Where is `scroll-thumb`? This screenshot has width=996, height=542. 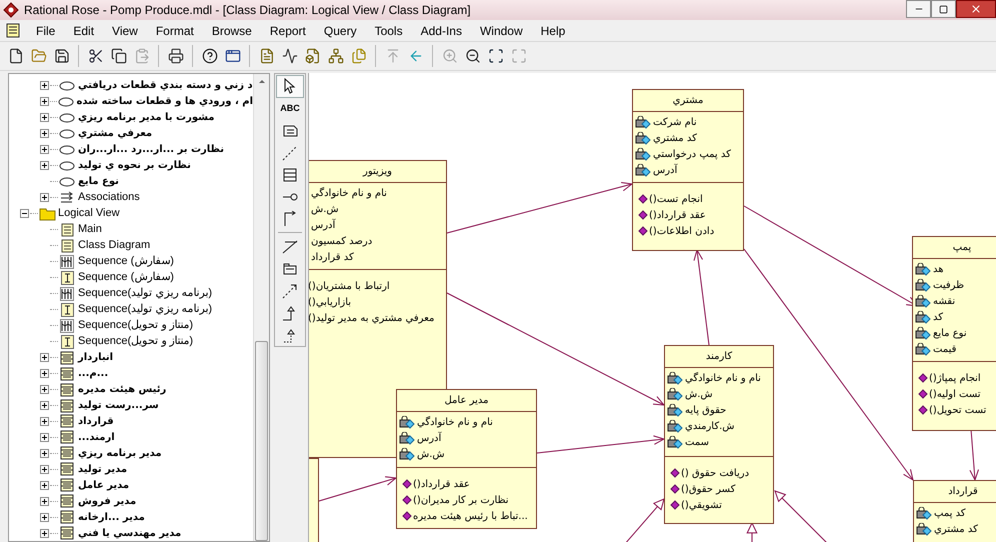 scroll-thumb is located at coordinates (261, 441).